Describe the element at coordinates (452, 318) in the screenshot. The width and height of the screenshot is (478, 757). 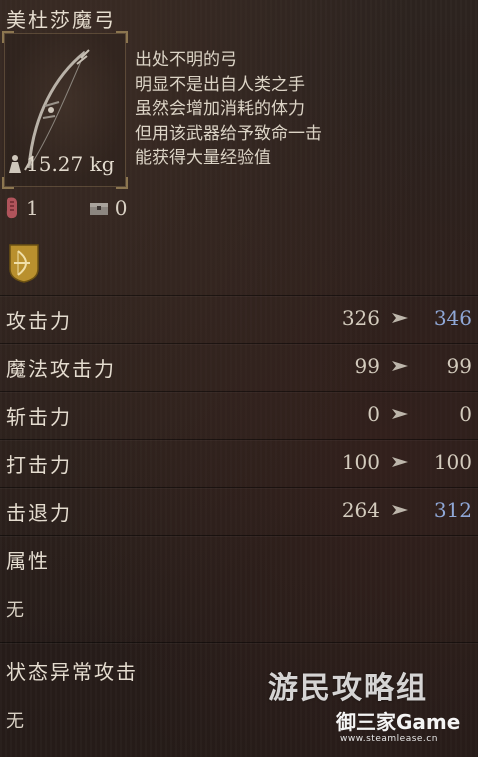
I see `stat-new-value: 346` at that location.